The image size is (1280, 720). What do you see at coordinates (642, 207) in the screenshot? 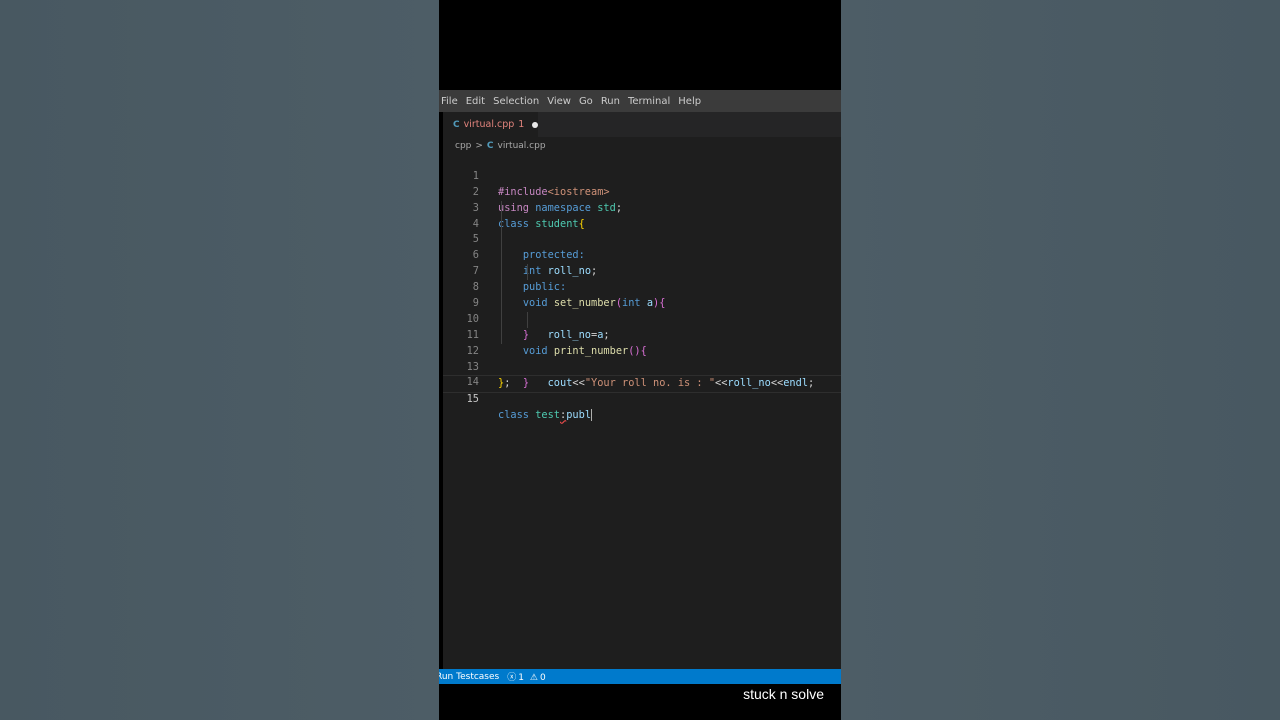
I see `code-line: 3 class student{` at bounding box center [642, 207].